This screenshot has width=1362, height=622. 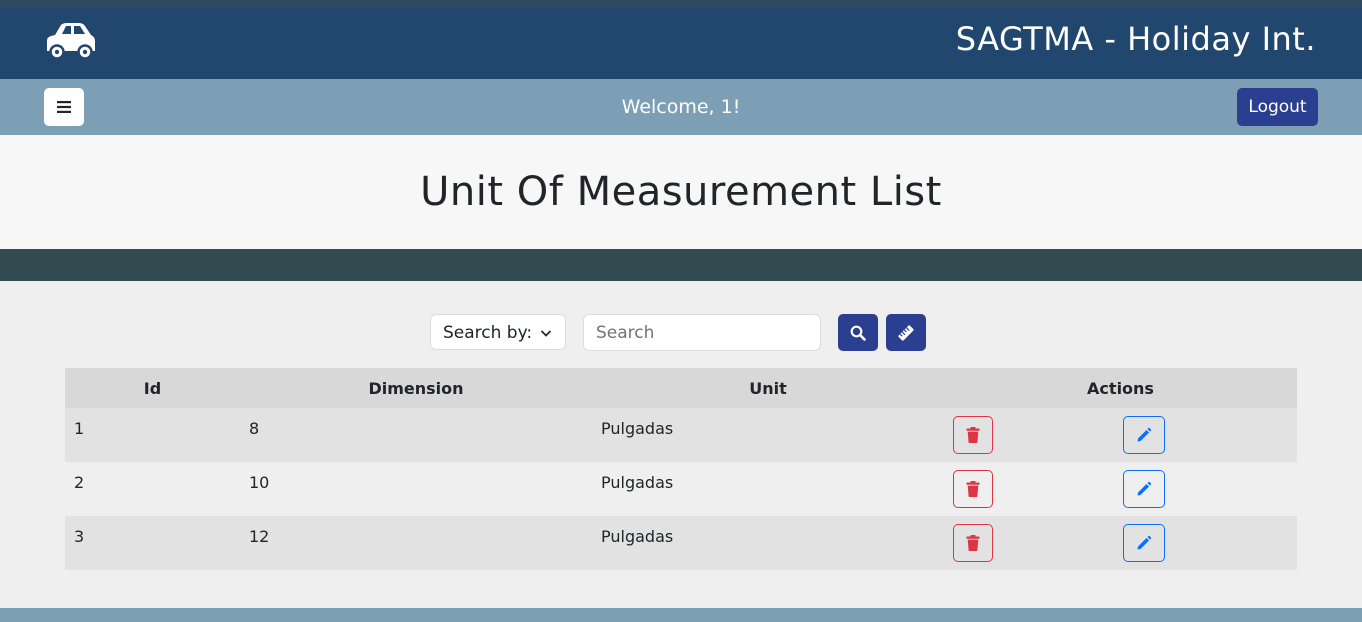 I want to click on units-button, so click(x=906, y=332).